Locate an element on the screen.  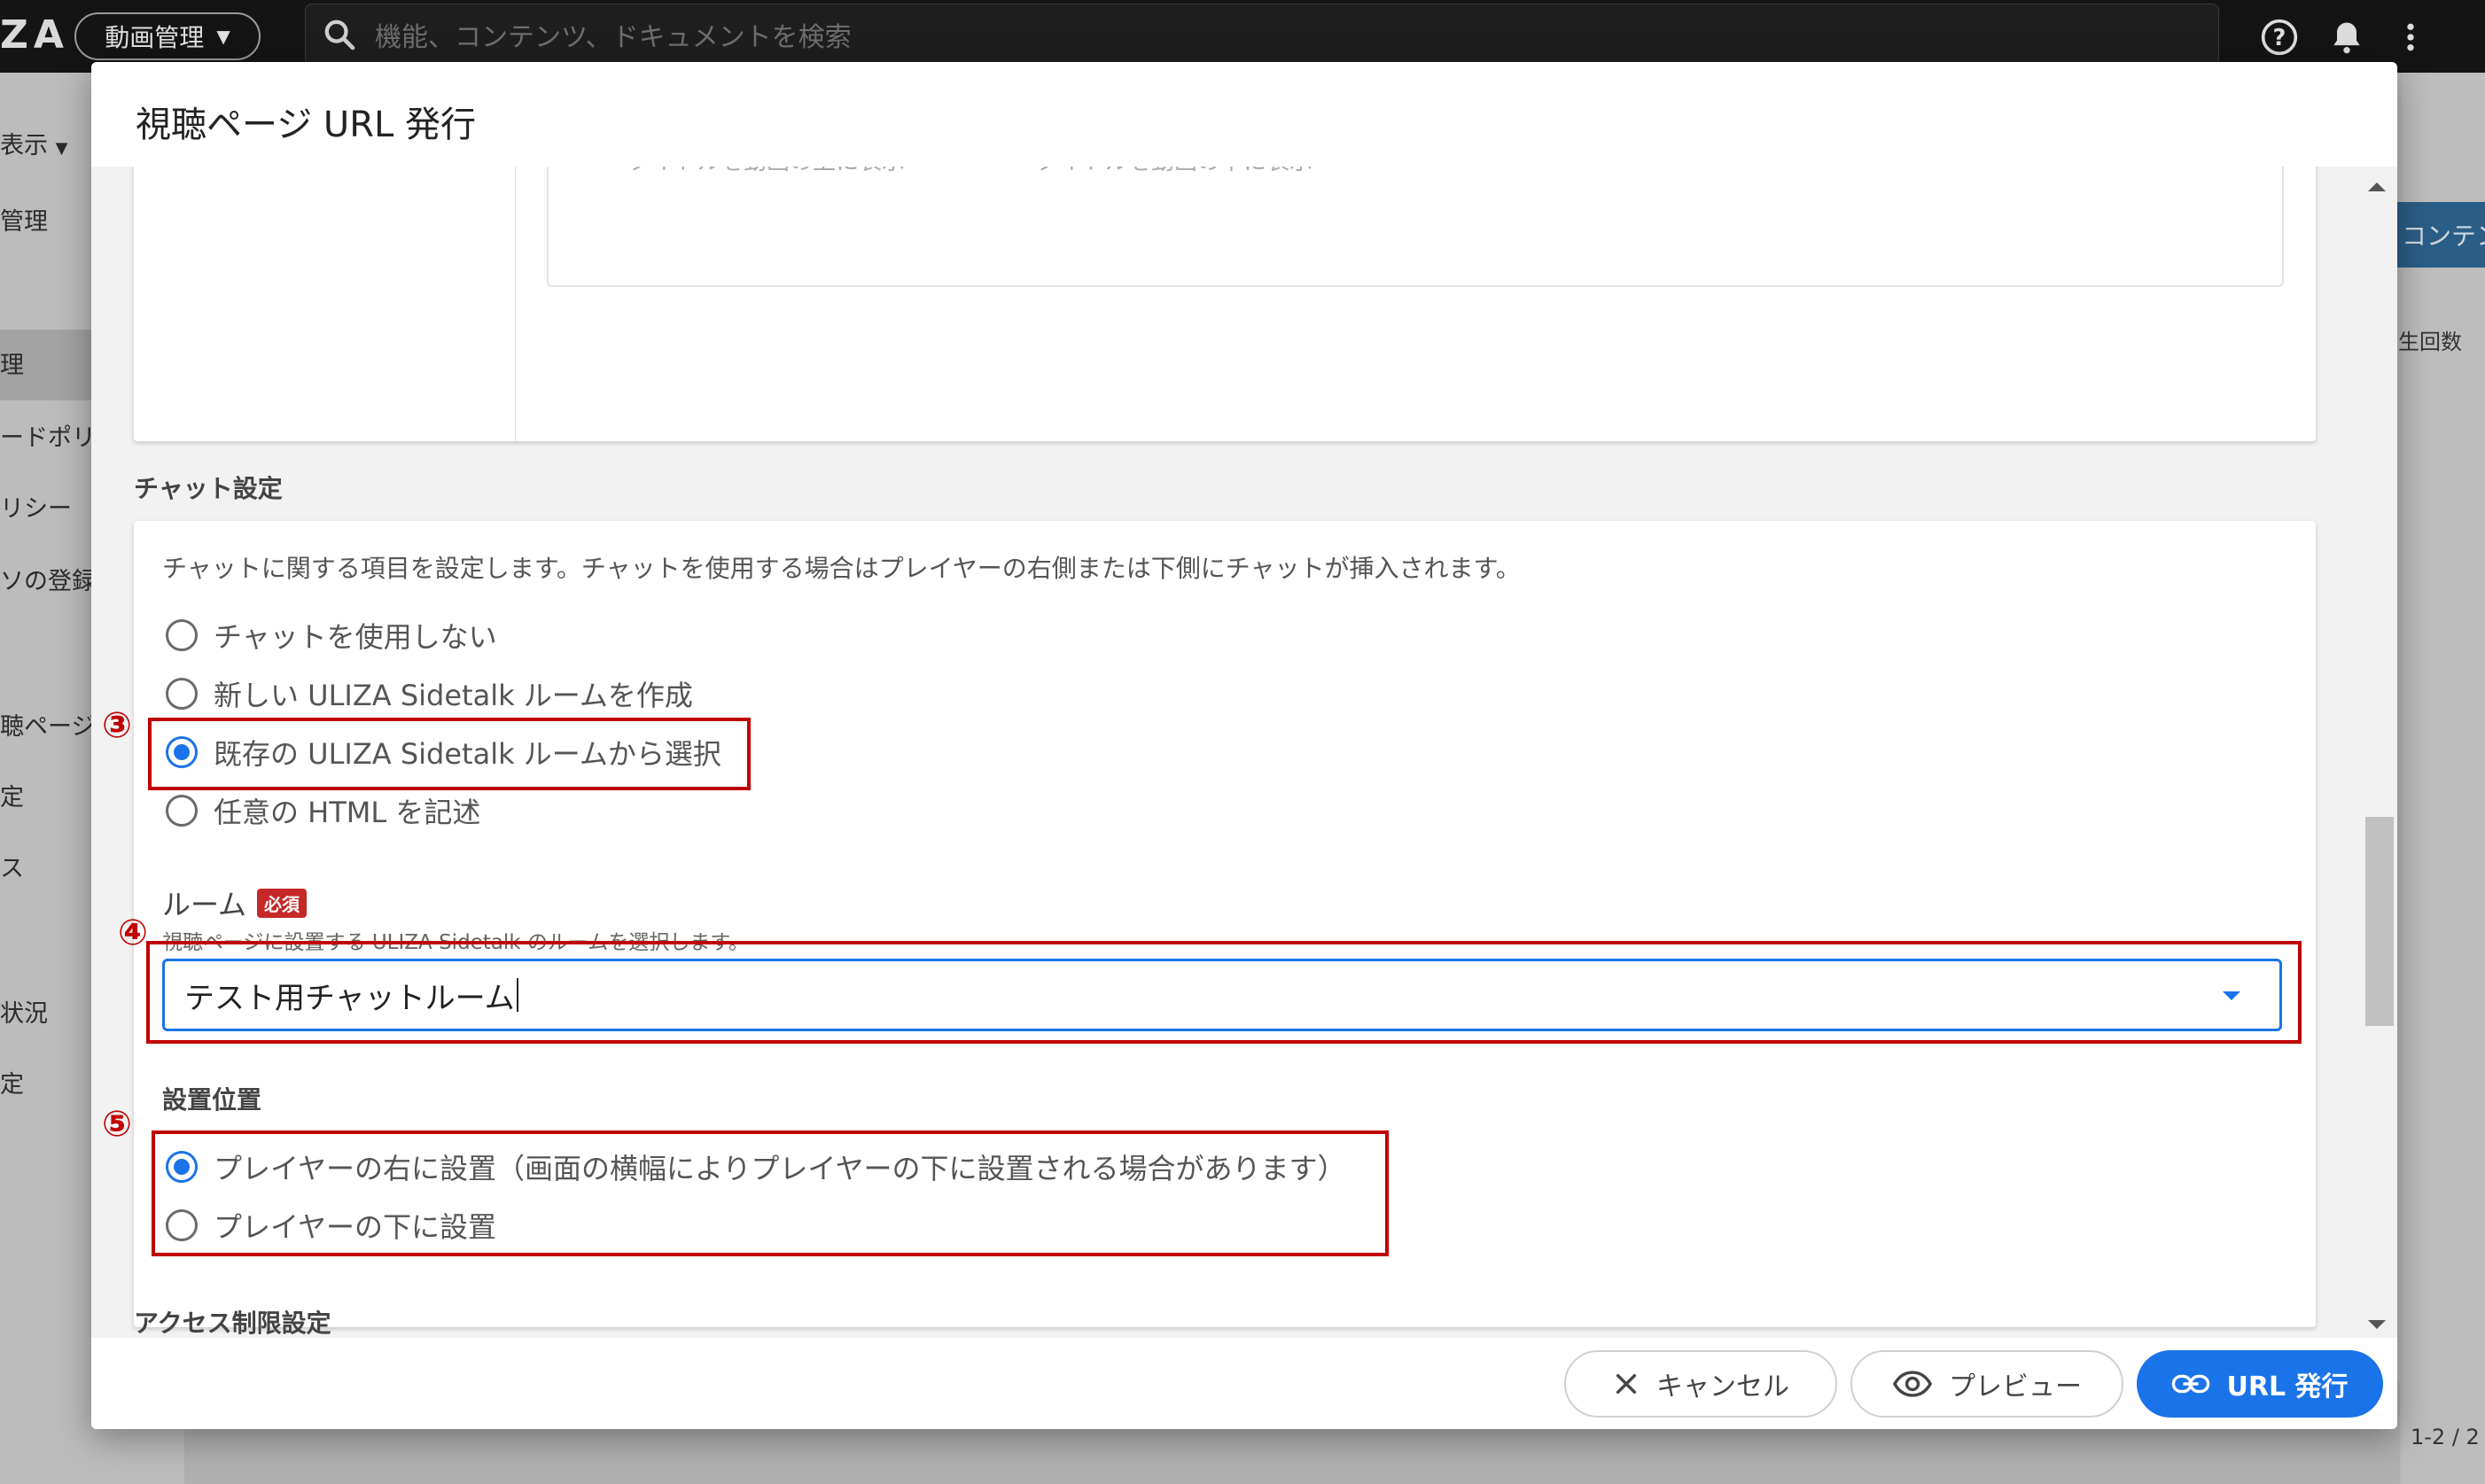
chat-option-custom-html: 任意の HTML を記述 is located at coordinates (323, 810).